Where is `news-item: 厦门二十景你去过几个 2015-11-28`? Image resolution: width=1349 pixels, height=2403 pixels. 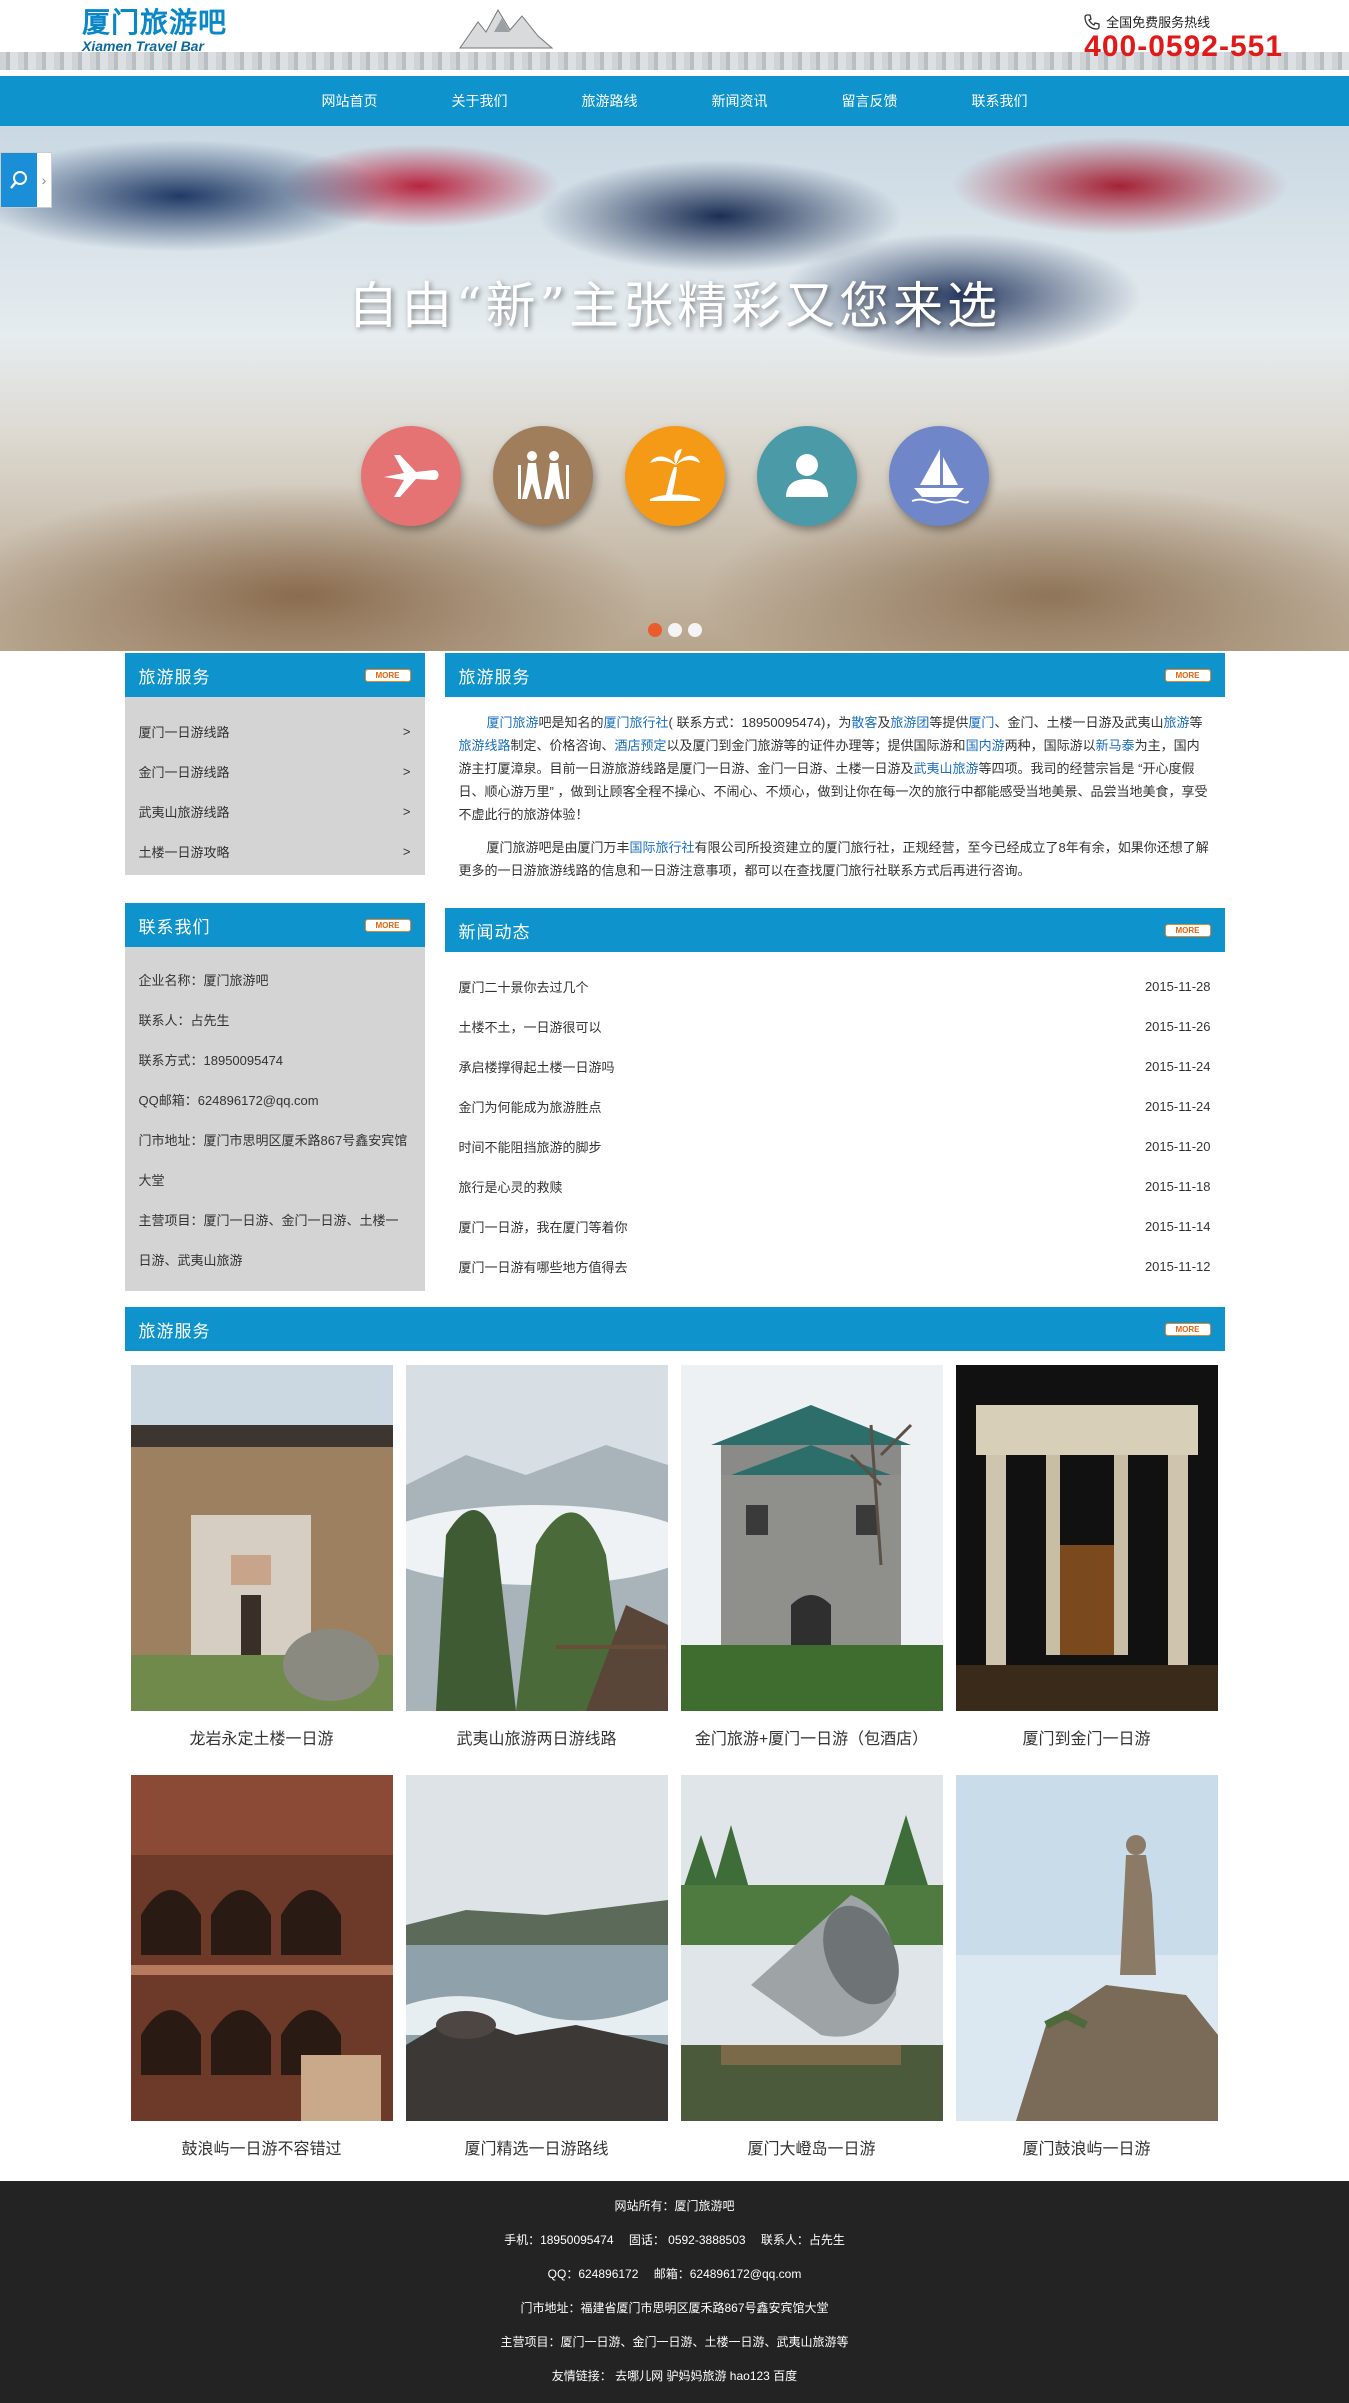 news-item: 厦门二十景你去过几个 2015-11-28 is located at coordinates (835, 986).